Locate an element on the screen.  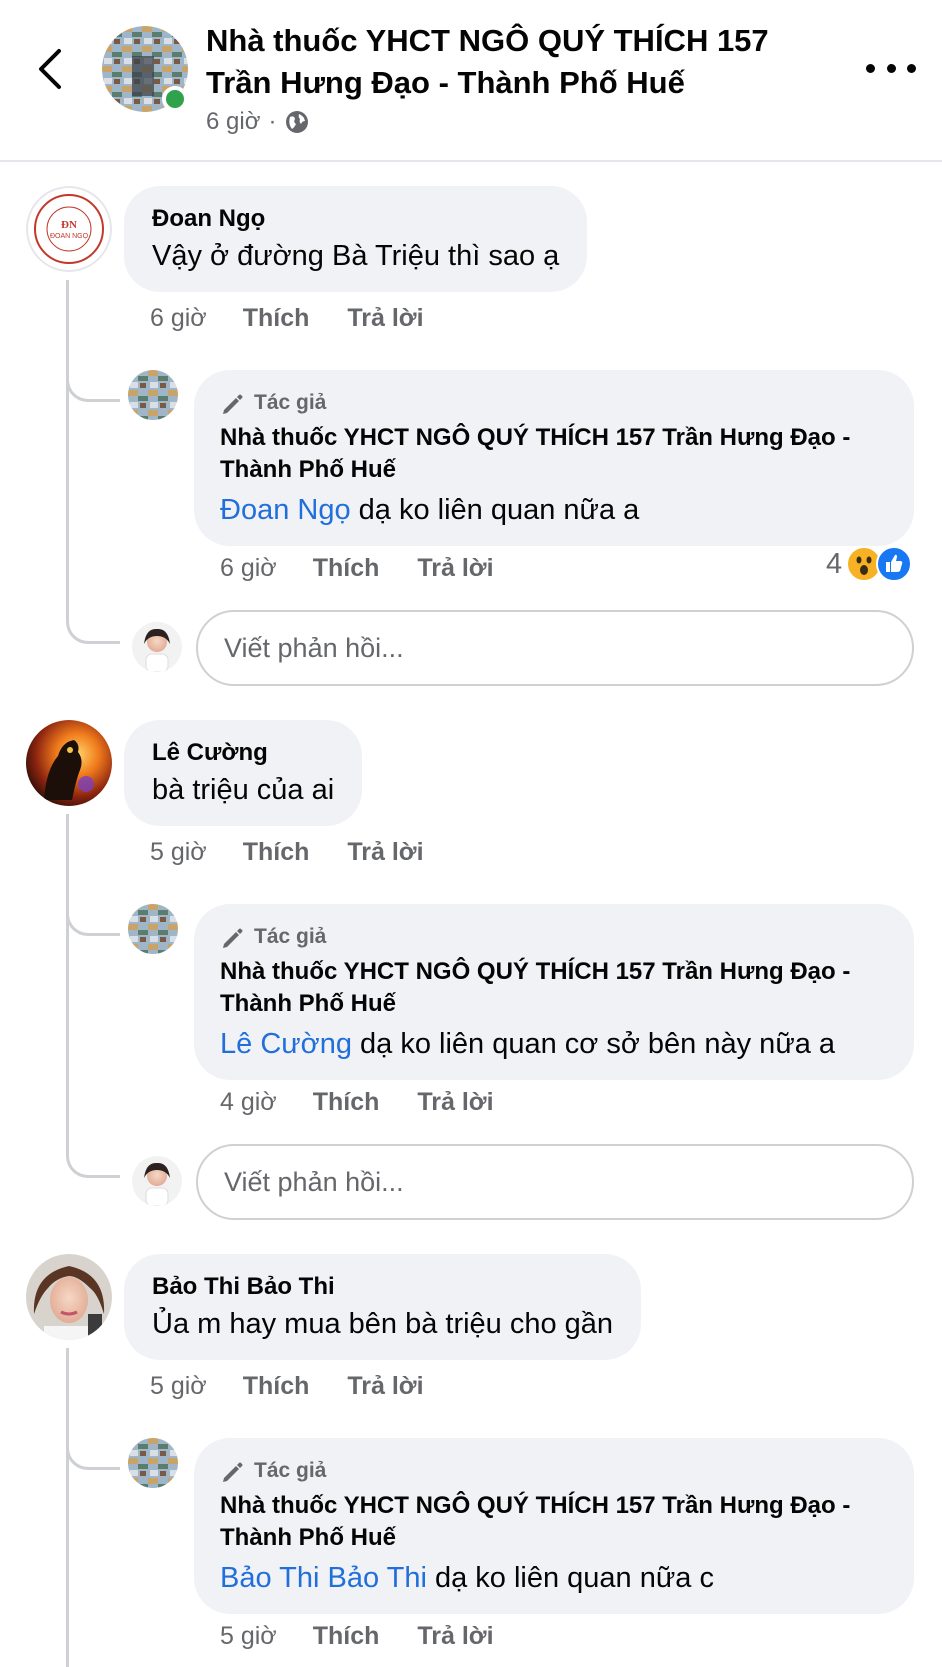
back-button is located at coordinates (50, 69).